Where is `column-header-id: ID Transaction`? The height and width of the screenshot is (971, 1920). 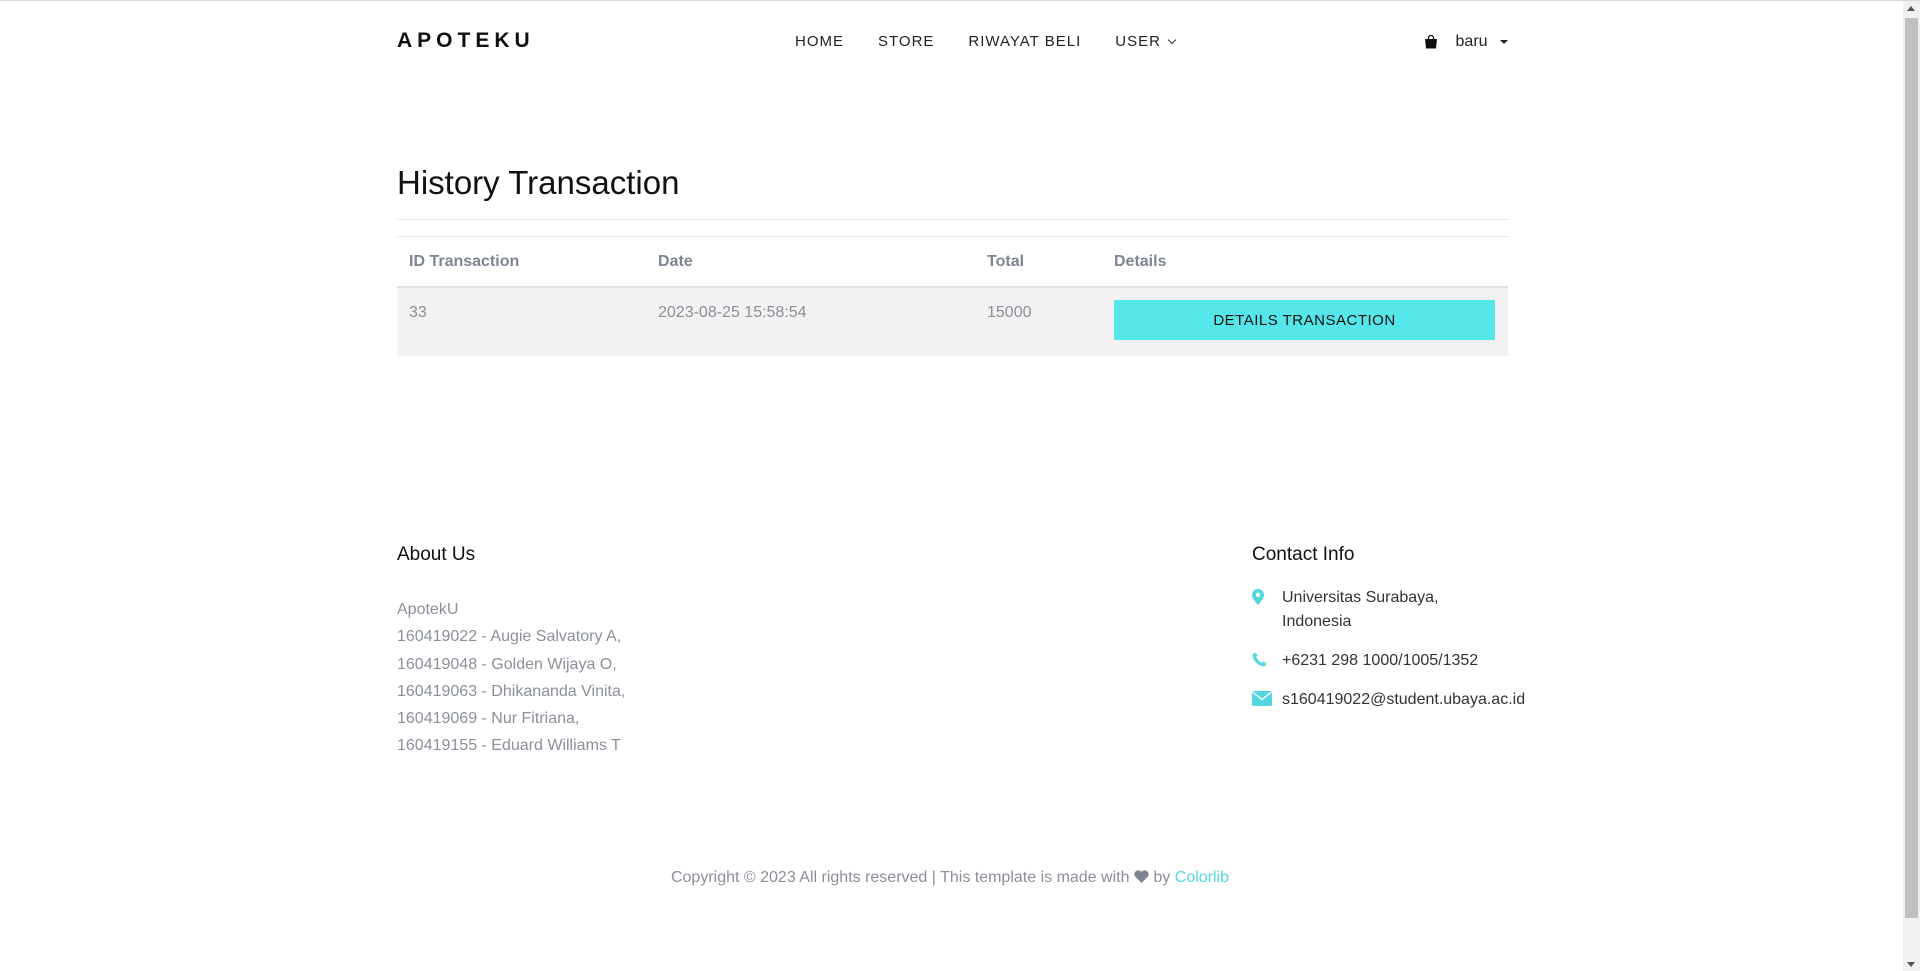
column-header-id: ID Transaction is located at coordinates (521, 262).